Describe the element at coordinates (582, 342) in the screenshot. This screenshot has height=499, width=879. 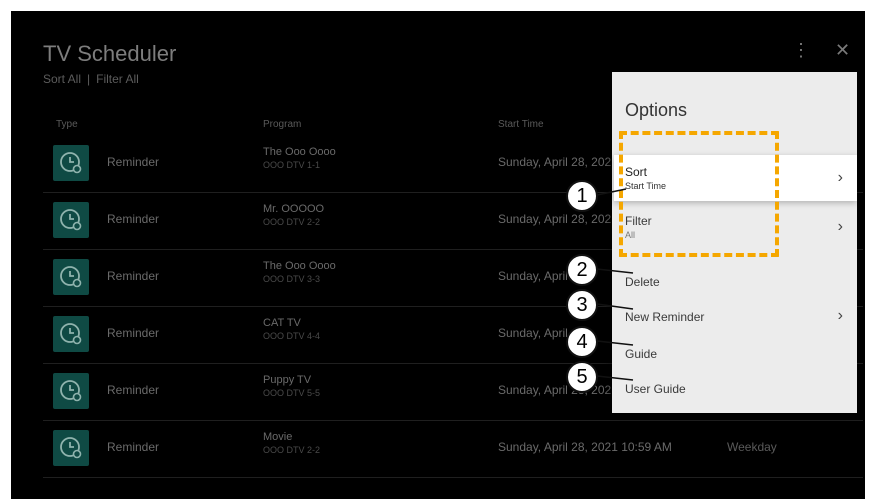
I see `callout-badge-4: 4` at that location.